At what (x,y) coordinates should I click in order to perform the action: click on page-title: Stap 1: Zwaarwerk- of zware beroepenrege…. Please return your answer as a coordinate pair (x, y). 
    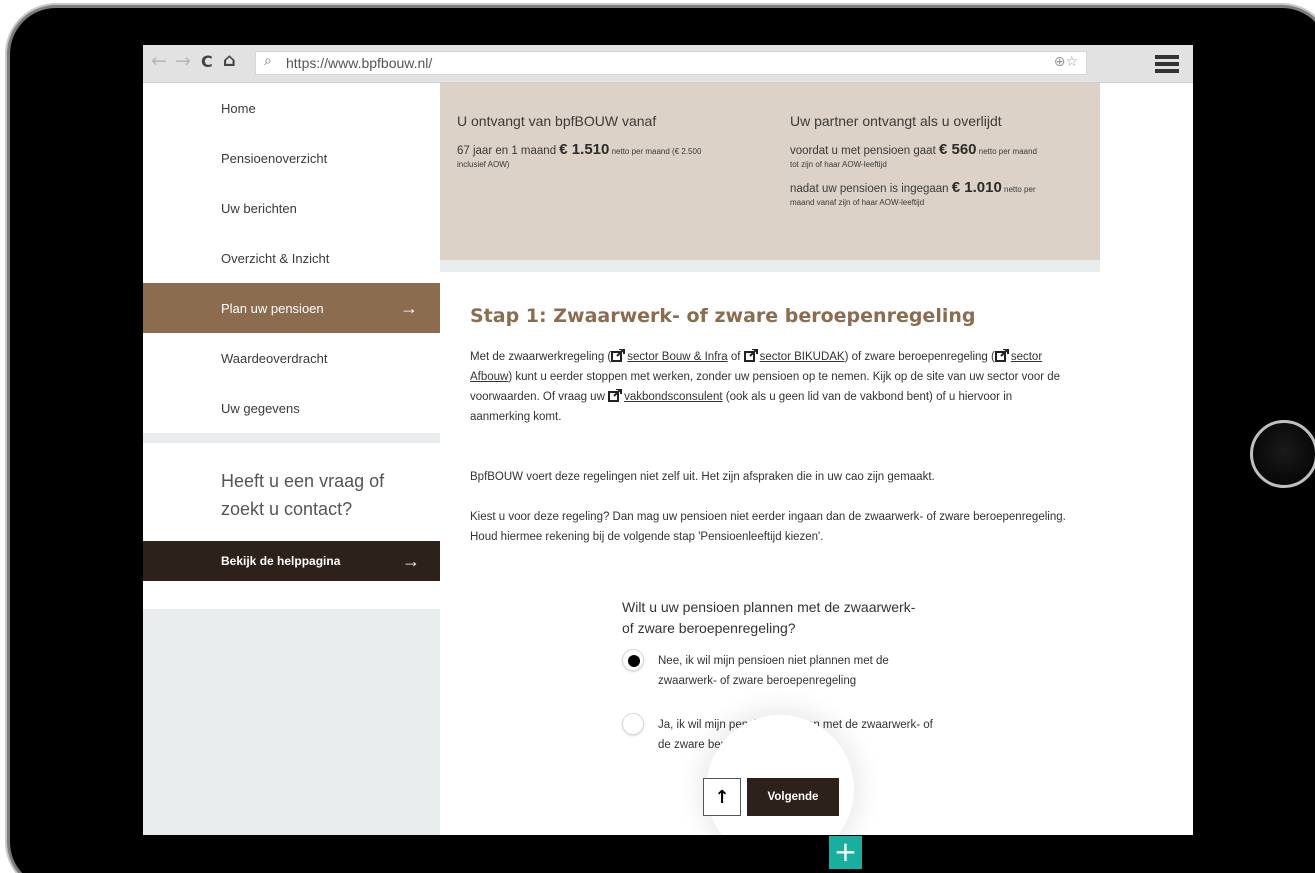
    Looking at the image, I should click on (723, 316).